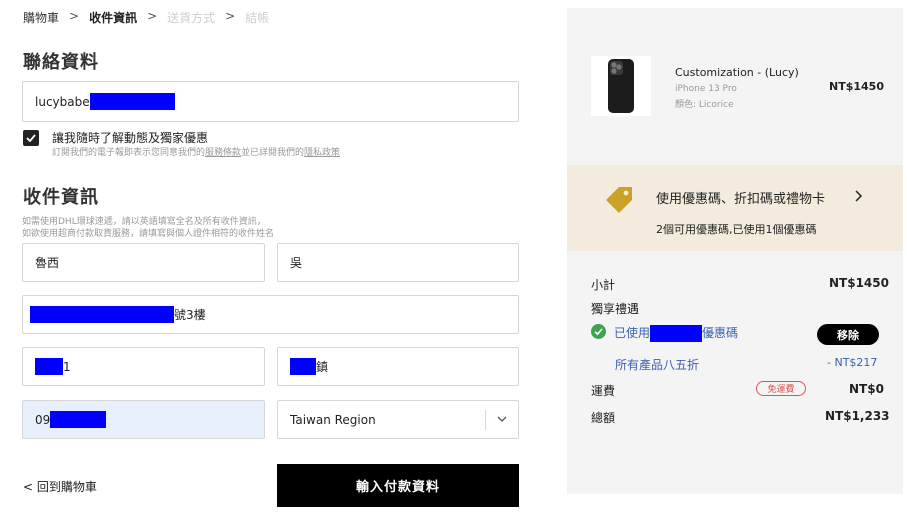  Describe the element at coordinates (740, 197) in the screenshot. I see `coupon-link: 使用優惠碼、折扣碼或禮物卡` at that location.